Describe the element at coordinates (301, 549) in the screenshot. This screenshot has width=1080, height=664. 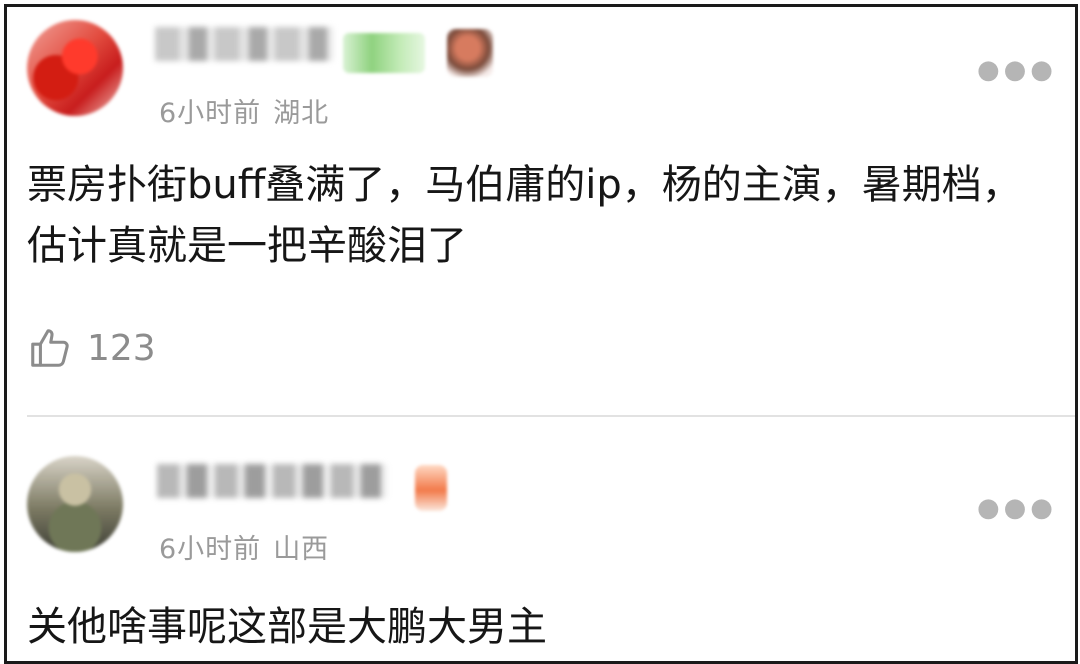
I see `comment-location: 山西` at that location.